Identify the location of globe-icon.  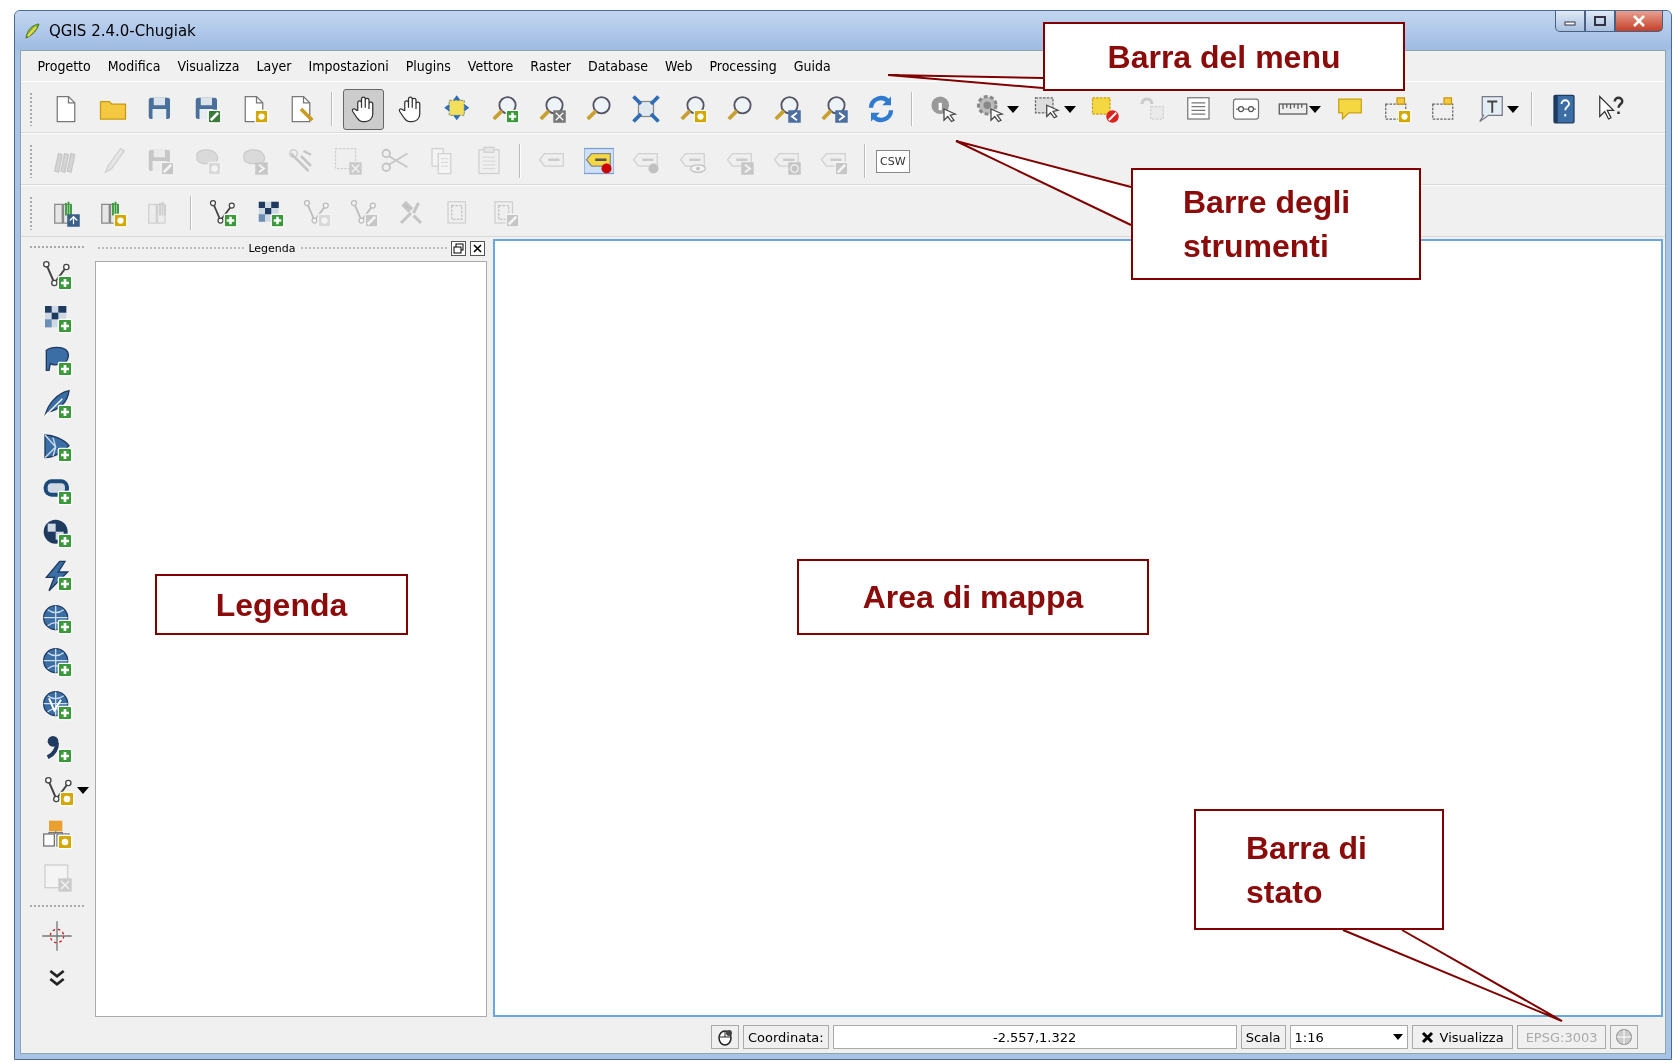
(1624, 1037).